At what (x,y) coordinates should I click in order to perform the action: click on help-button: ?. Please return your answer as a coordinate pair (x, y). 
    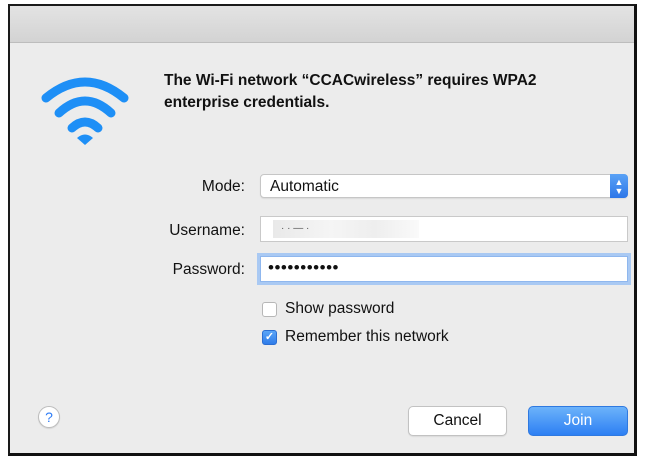
    Looking at the image, I should click on (49, 417).